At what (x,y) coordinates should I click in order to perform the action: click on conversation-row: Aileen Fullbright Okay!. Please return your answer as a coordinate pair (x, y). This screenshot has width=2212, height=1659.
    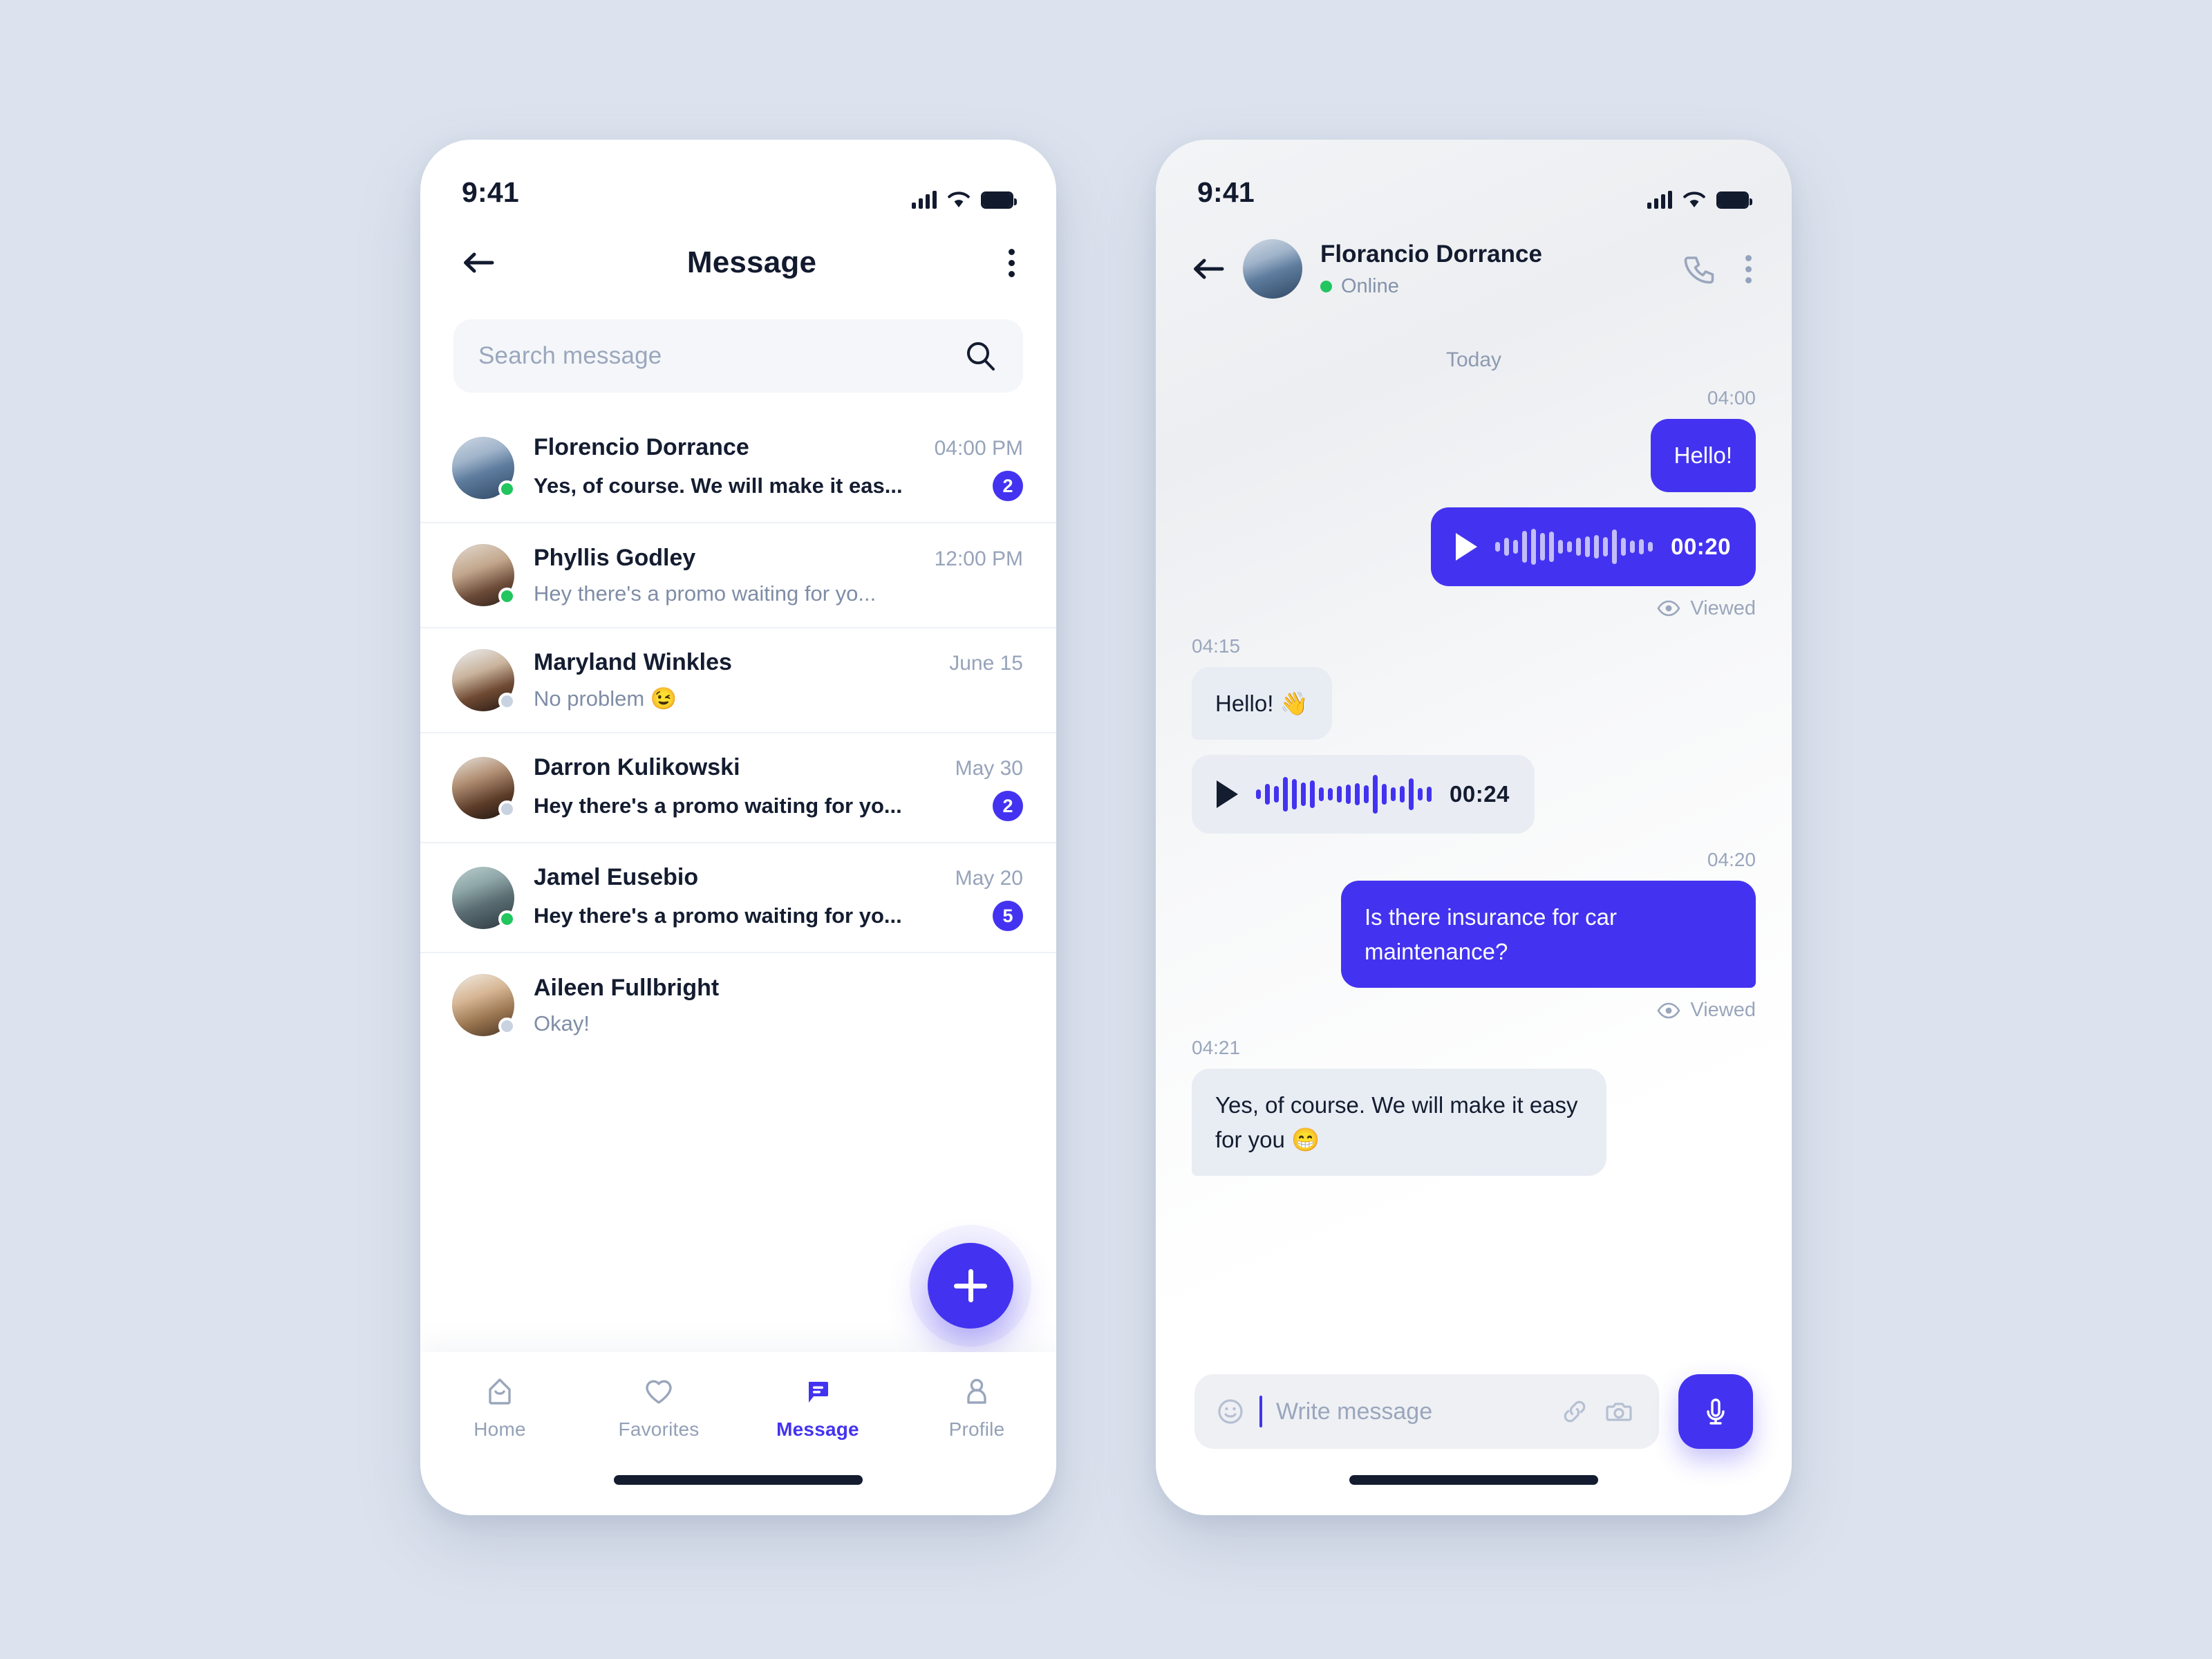
    Looking at the image, I should click on (738, 1005).